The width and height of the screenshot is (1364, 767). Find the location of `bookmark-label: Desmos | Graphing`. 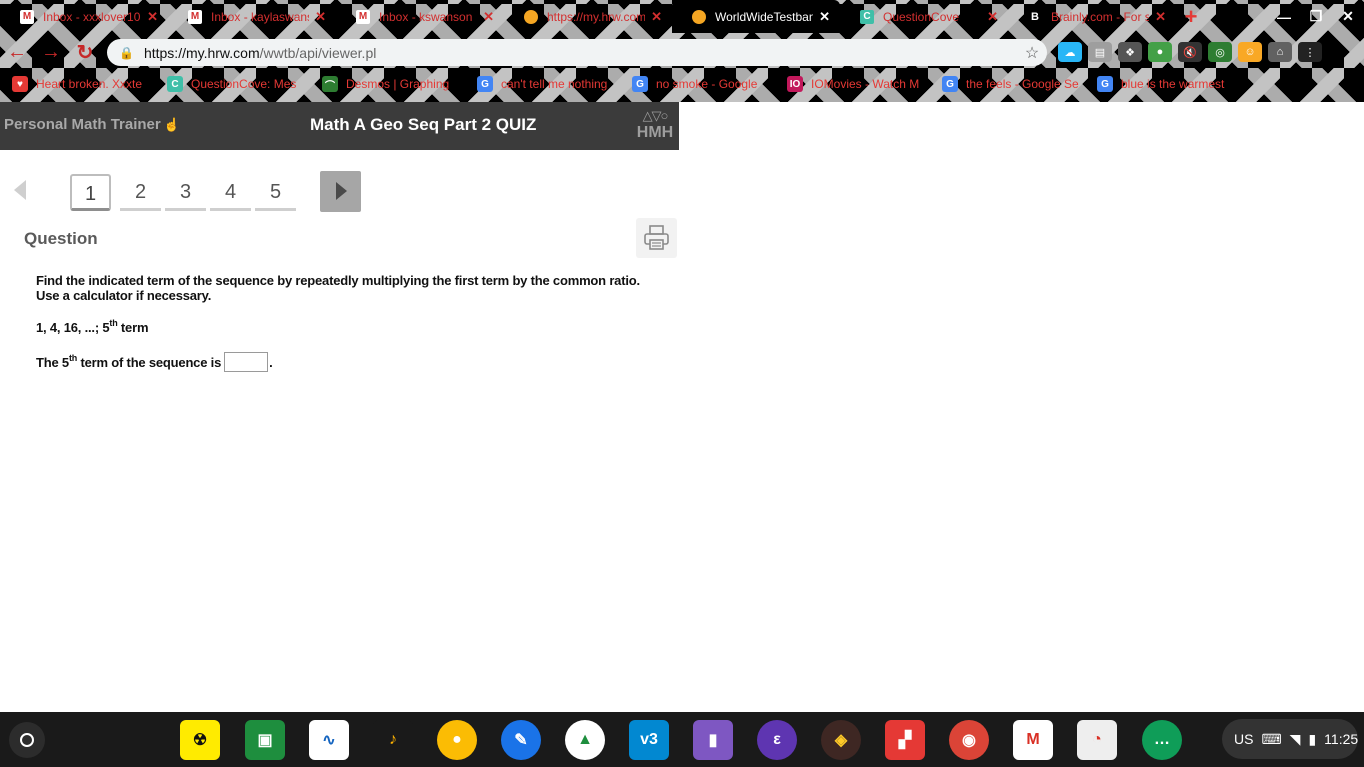

bookmark-label: Desmos | Graphing is located at coordinates (398, 84).